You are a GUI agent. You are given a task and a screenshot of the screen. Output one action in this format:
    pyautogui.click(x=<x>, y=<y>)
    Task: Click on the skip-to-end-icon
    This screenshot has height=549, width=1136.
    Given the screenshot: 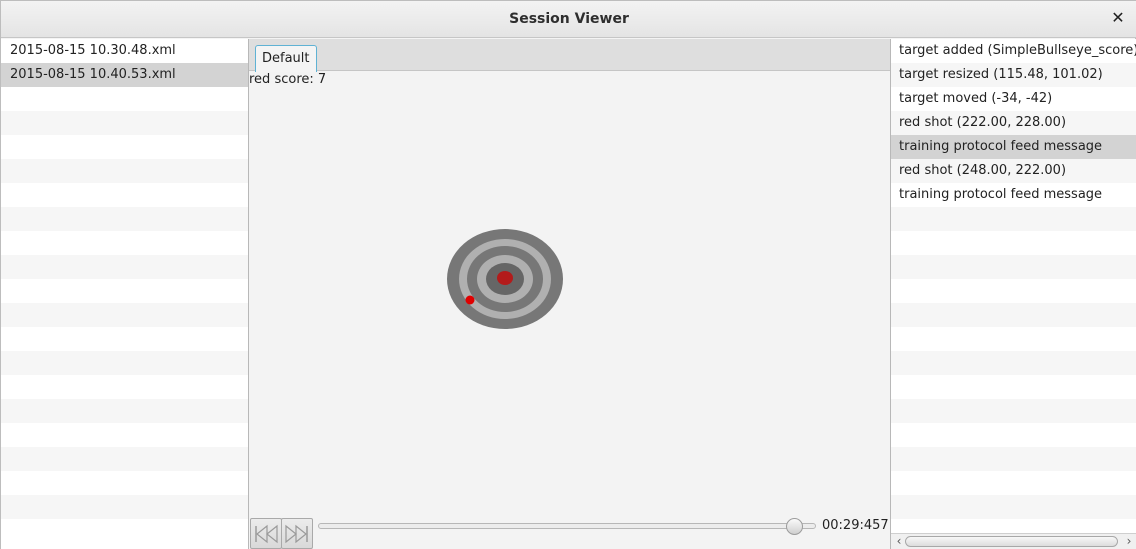 What is the action you would take?
    pyautogui.click(x=296, y=533)
    